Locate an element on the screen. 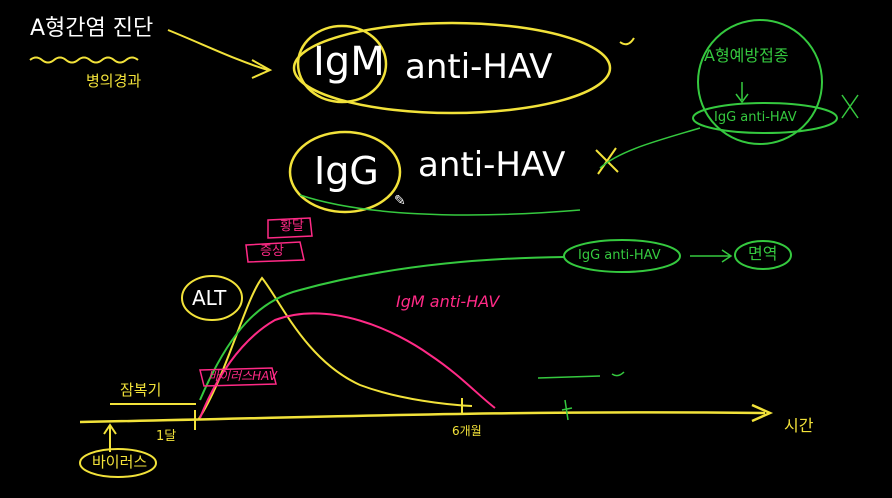 The width and height of the screenshot is (892, 498). vaccine-ellipse is located at coordinates (760, 82).